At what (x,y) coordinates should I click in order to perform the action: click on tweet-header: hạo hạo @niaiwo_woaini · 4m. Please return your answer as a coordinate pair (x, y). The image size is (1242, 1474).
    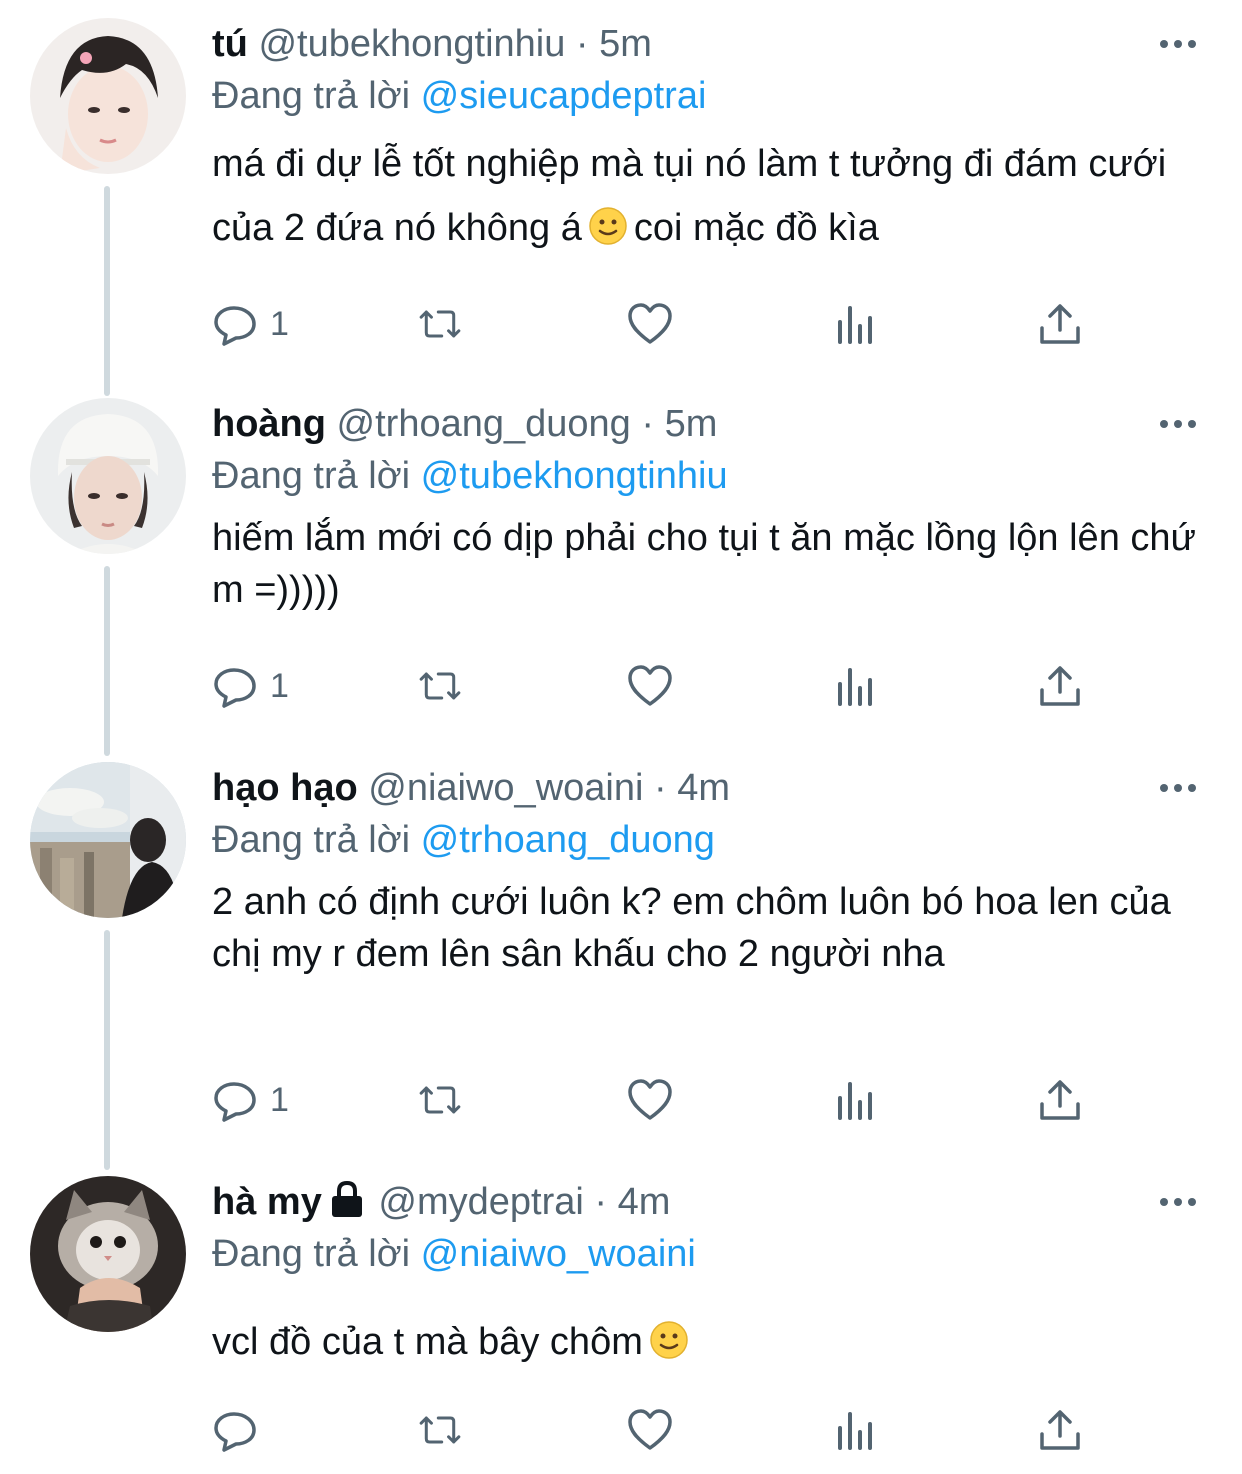
    Looking at the image, I should click on (712, 788).